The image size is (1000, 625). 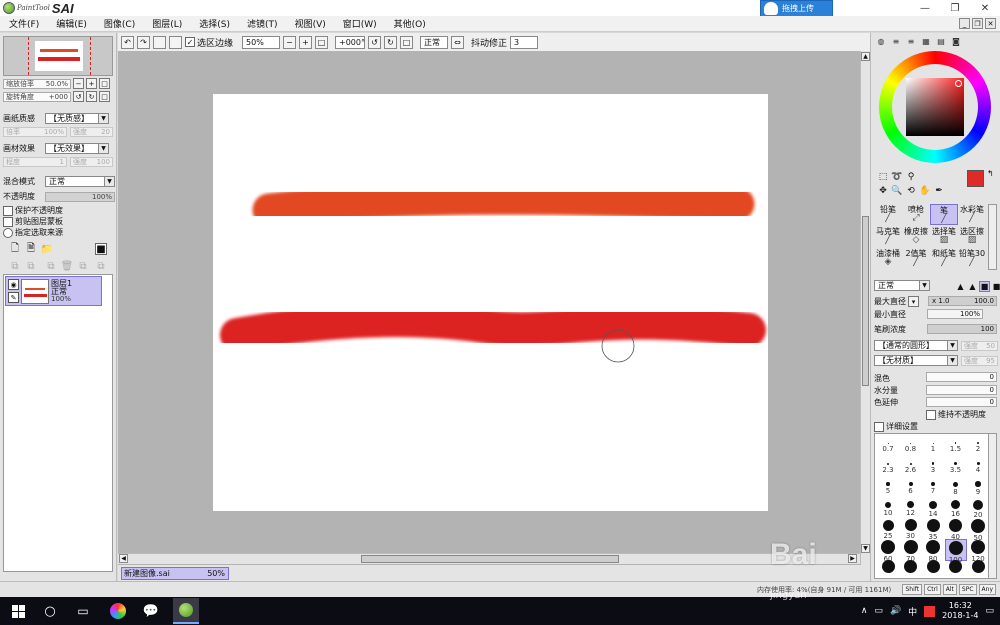 What do you see at coordinates (972, 214) in the screenshot?
I see `brush-watercolor: 水彩笔 ╱` at bounding box center [972, 214].